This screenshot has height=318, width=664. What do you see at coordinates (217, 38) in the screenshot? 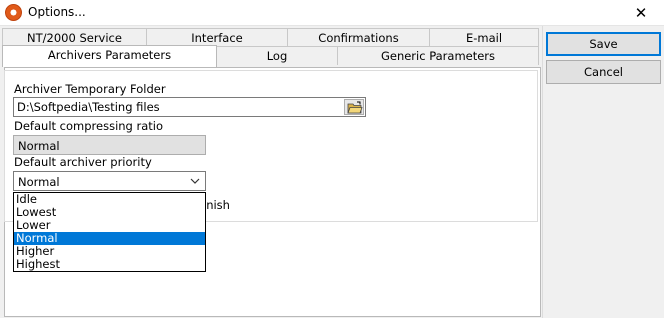
I see `tab-label: Interface` at bounding box center [217, 38].